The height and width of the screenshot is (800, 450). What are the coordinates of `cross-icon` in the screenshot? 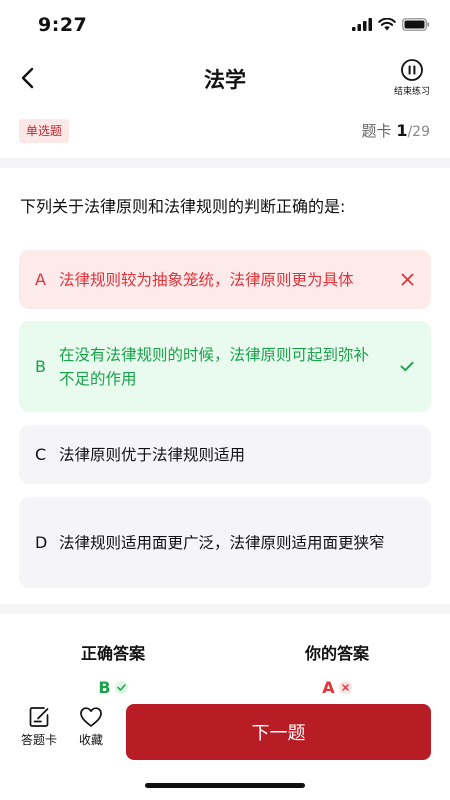 It's located at (407, 279).